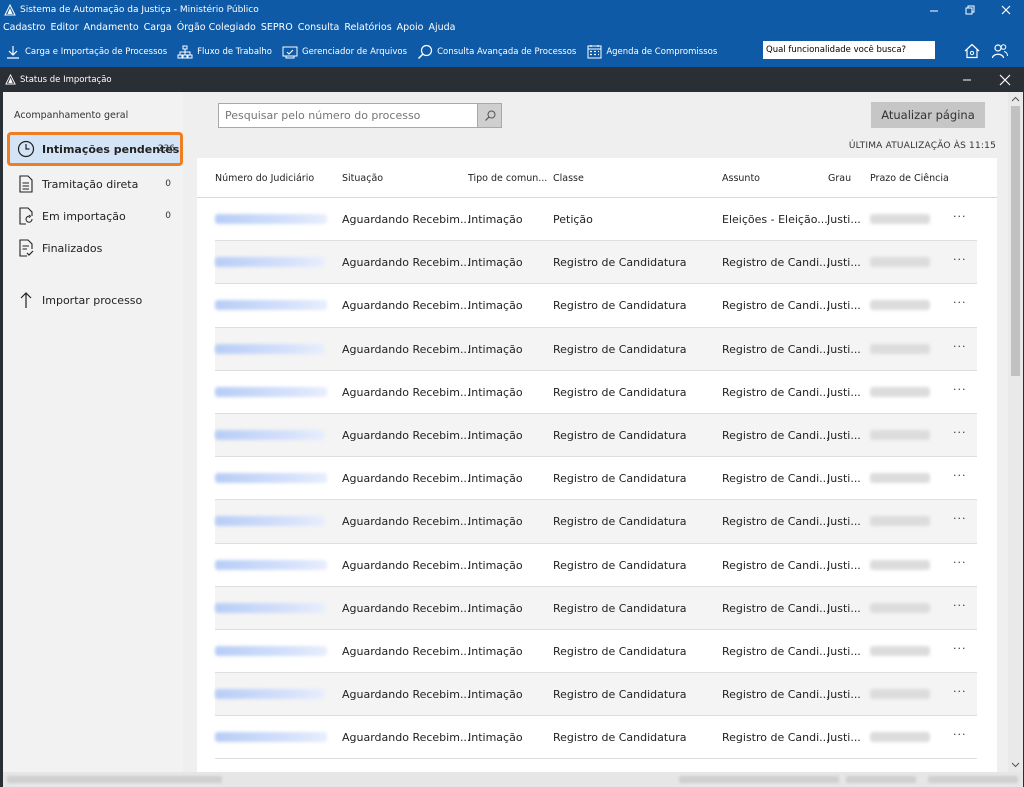  What do you see at coordinates (264, 178) in the screenshot?
I see `column-header-numero: Número do Judiciário` at bounding box center [264, 178].